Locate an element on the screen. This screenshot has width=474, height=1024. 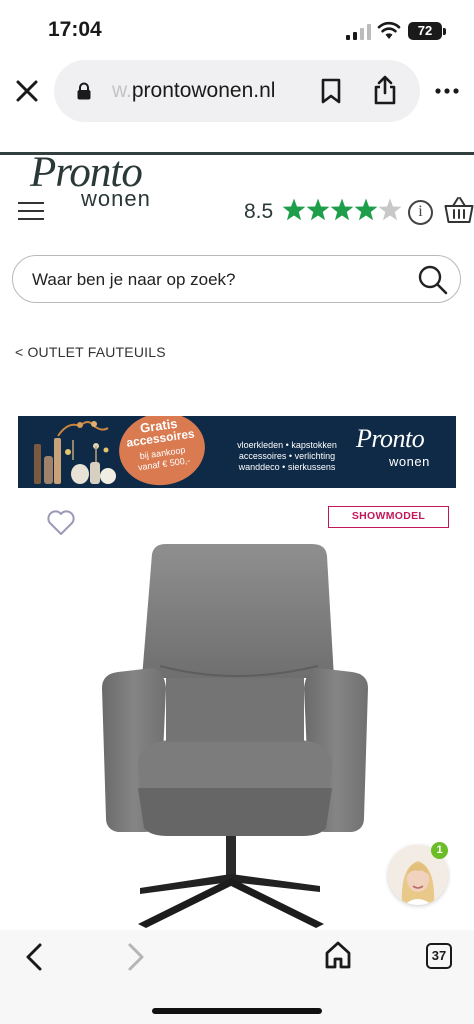
tabs-count-button: 37 is located at coordinates (439, 956).